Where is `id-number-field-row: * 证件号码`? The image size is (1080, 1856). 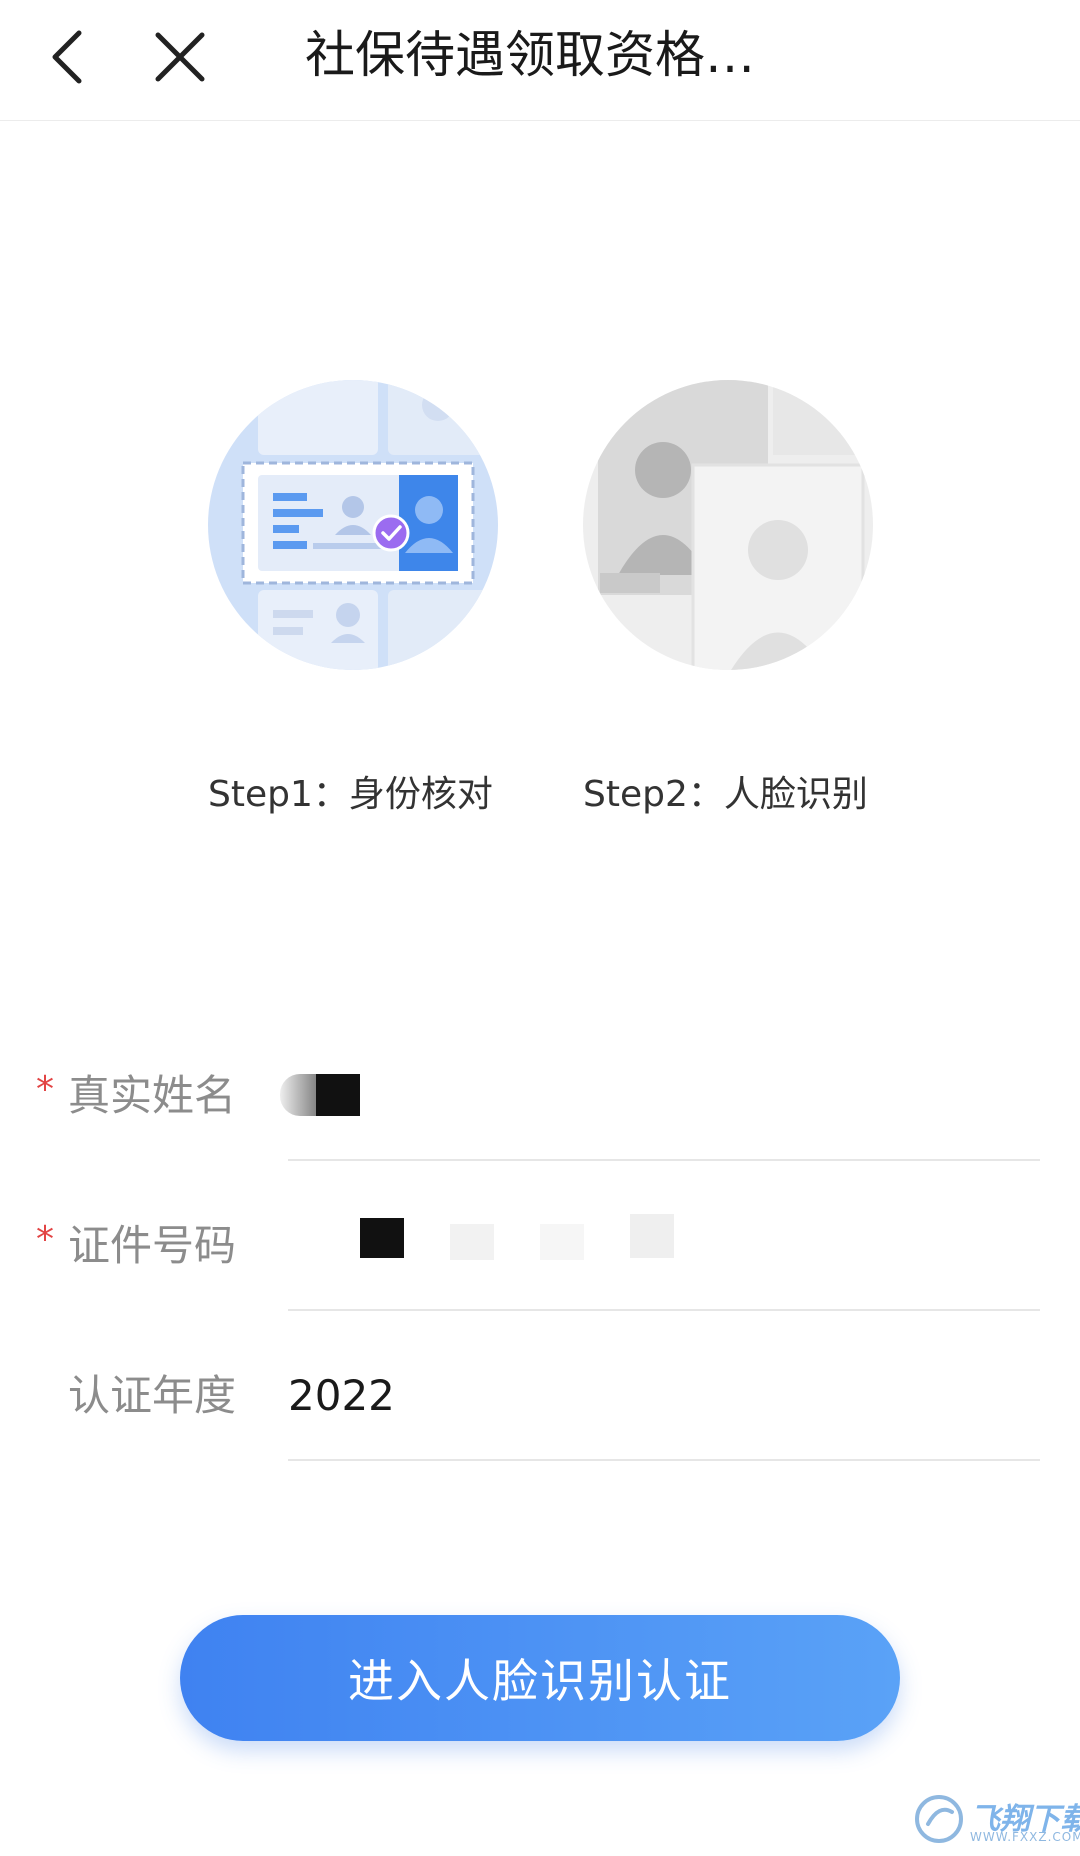 id-number-field-row: * 证件号码 is located at coordinates (540, 1251).